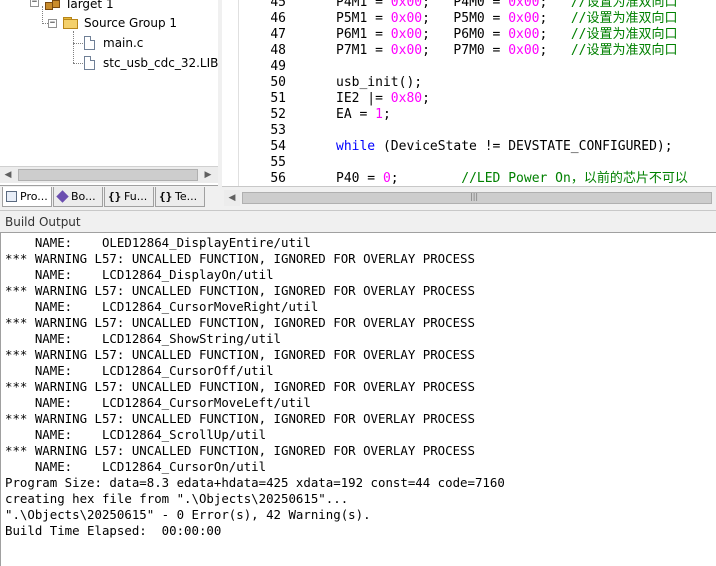 The height and width of the screenshot is (566, 716). Describe the element at coordinates (363, 18) in the screenshot. I see `code-token: P5M1 =` at that location.